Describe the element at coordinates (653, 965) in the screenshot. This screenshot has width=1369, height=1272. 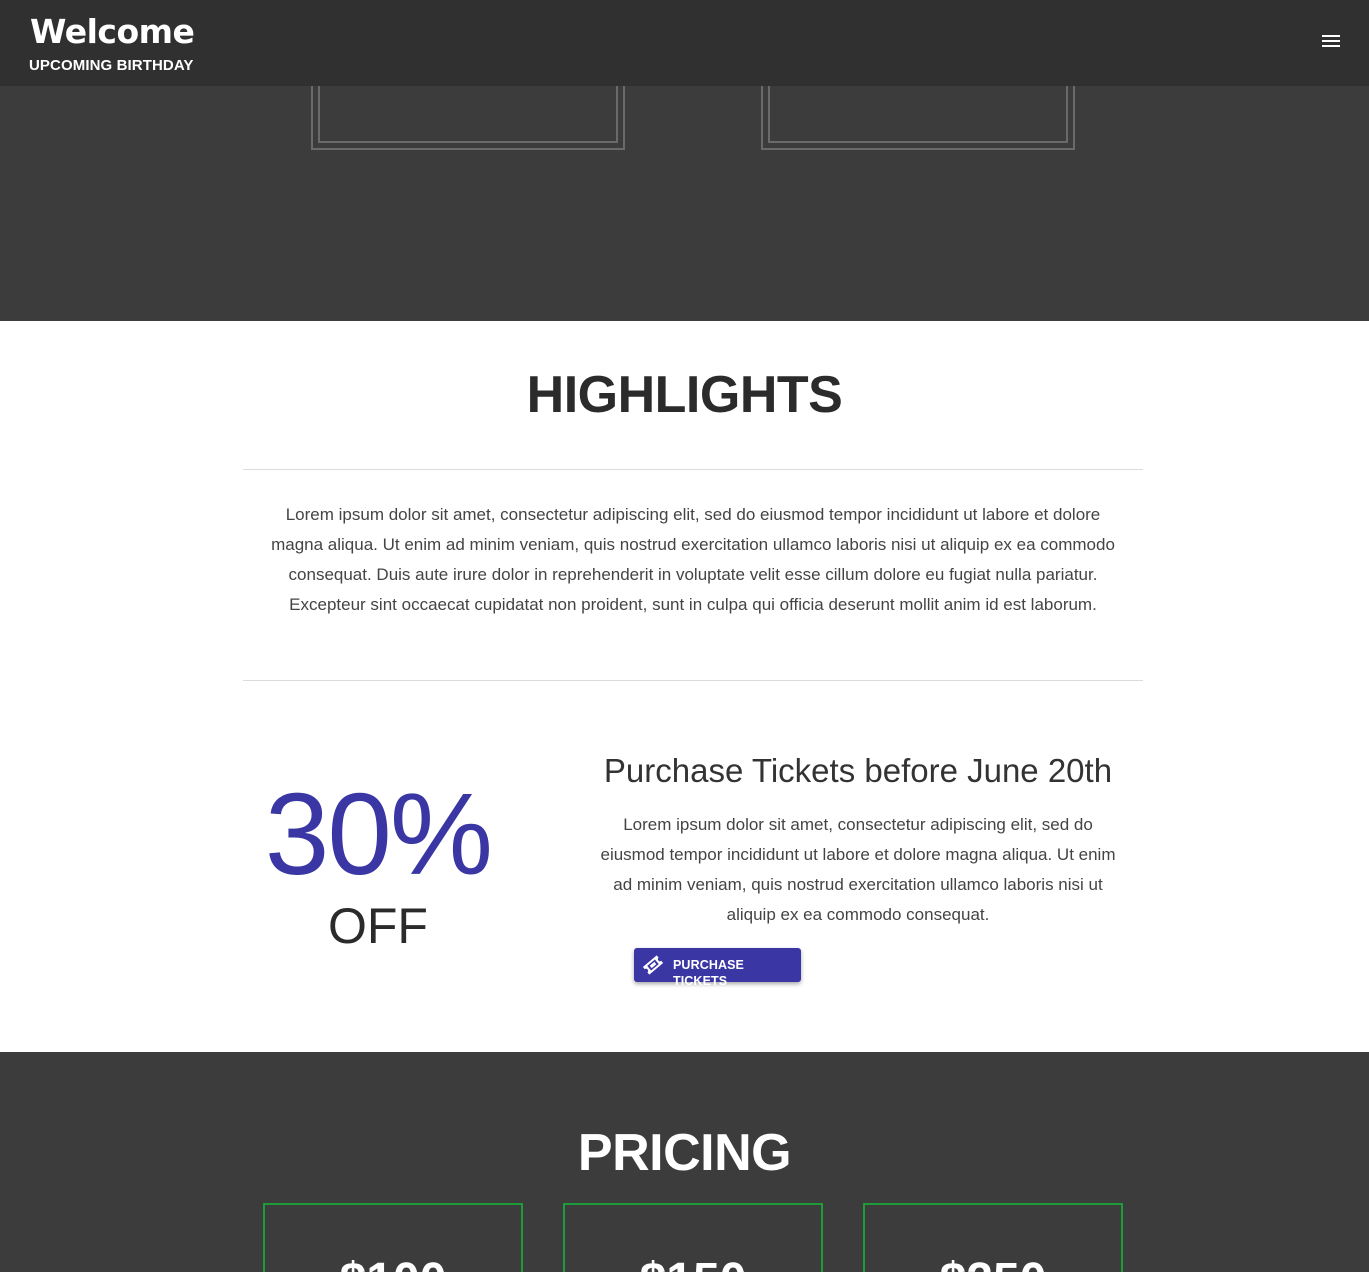
I see `ticket-icon` at that location.